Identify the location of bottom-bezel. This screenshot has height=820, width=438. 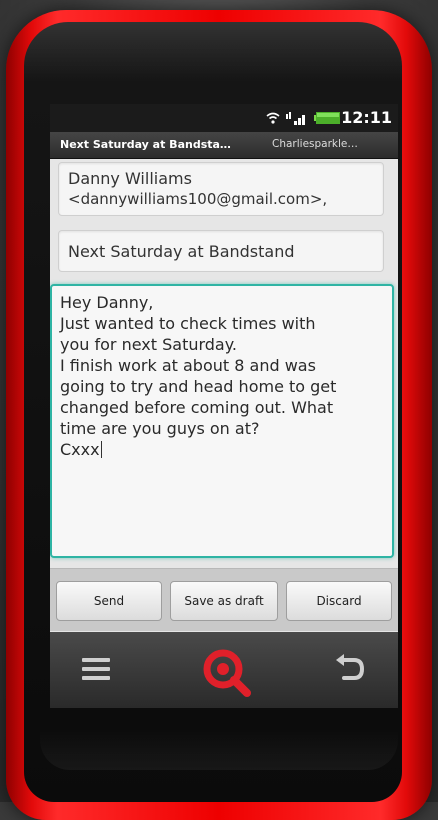
(219, 750).